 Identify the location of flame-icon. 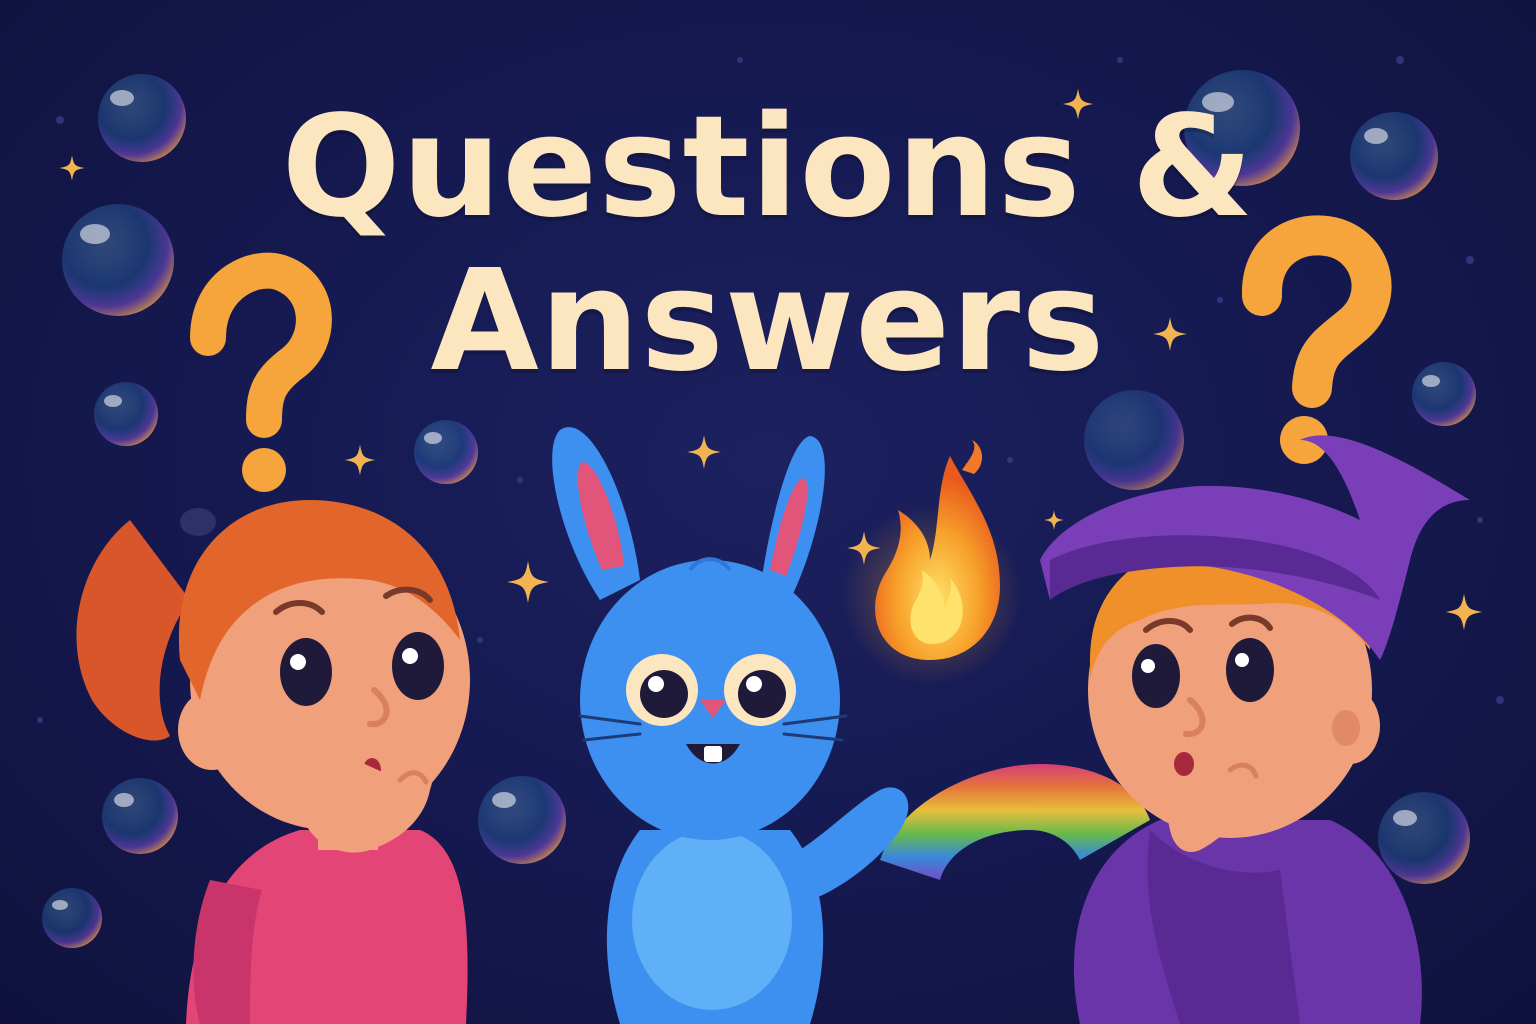
(932, 563).